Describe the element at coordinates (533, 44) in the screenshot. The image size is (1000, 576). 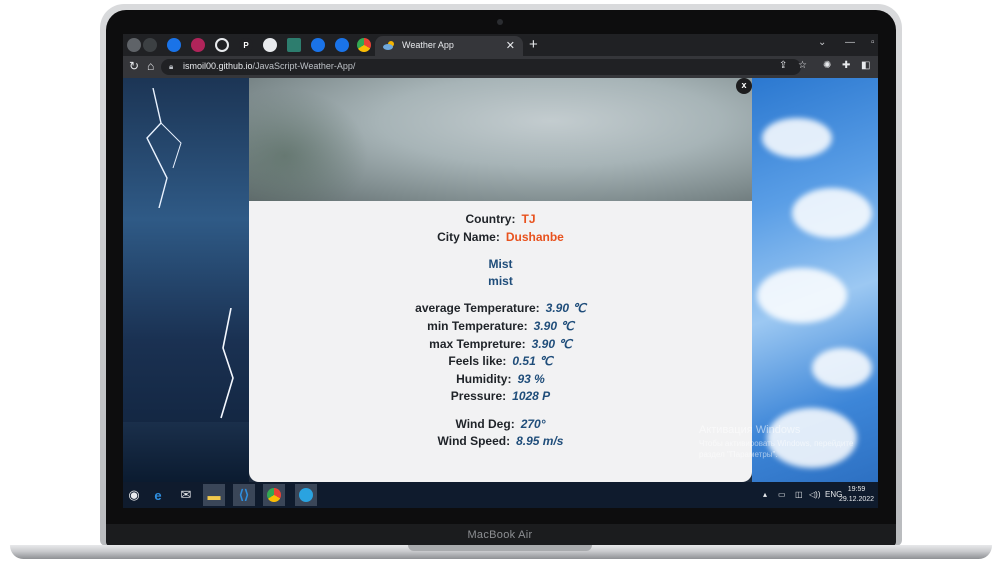
I see `new-tab-button: +` at that location.